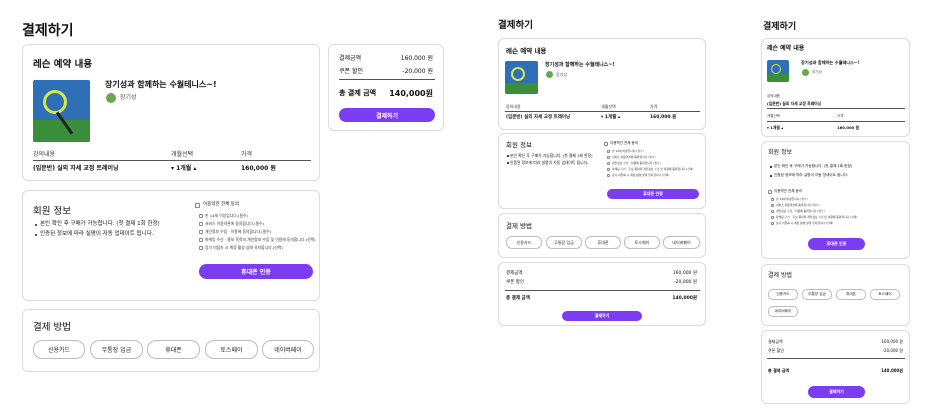  I want to click on member-note-2: 인증된 정보에 따라 실명이 자동 업데이트 됩니다., so click(549, 162).